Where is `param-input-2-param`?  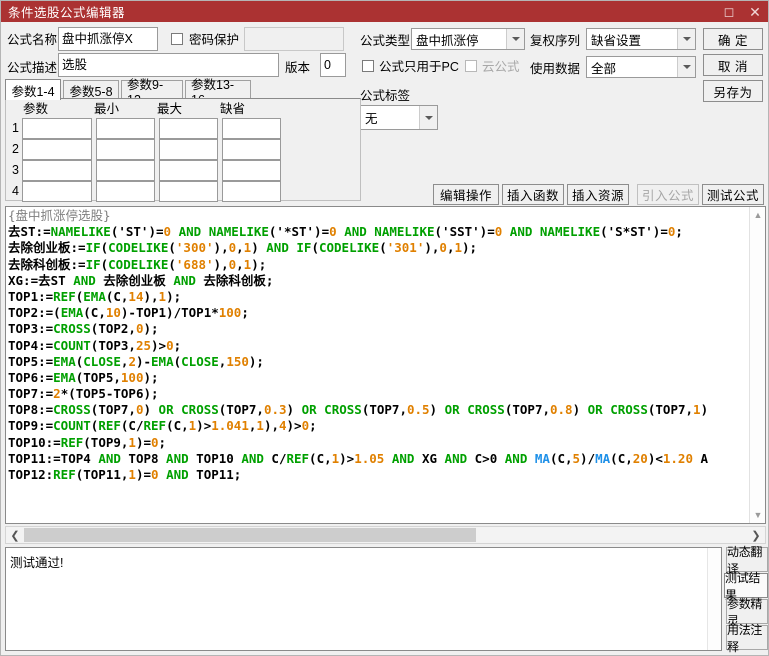
param-input-2-param is located at coordinates (57, 149).